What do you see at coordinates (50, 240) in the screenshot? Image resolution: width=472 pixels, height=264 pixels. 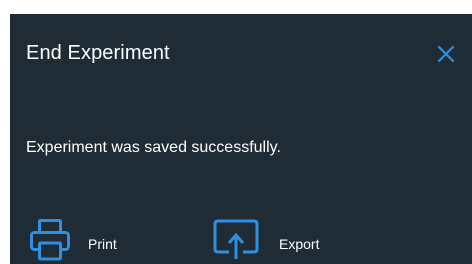 I see `printer-icon` at bounding box center [50, 240].